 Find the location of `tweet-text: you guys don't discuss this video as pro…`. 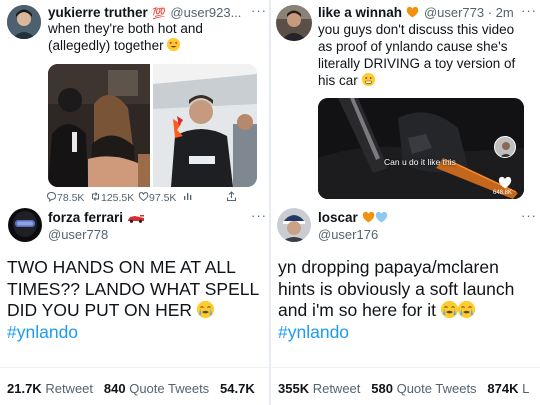

tweet-text: you guys don't discuss this video as pro… is located at coordinates (417, 55).